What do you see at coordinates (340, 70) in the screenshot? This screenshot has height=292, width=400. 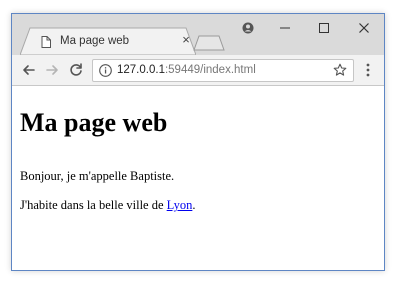 I see `star-icon` at bounding box center [340, 70].